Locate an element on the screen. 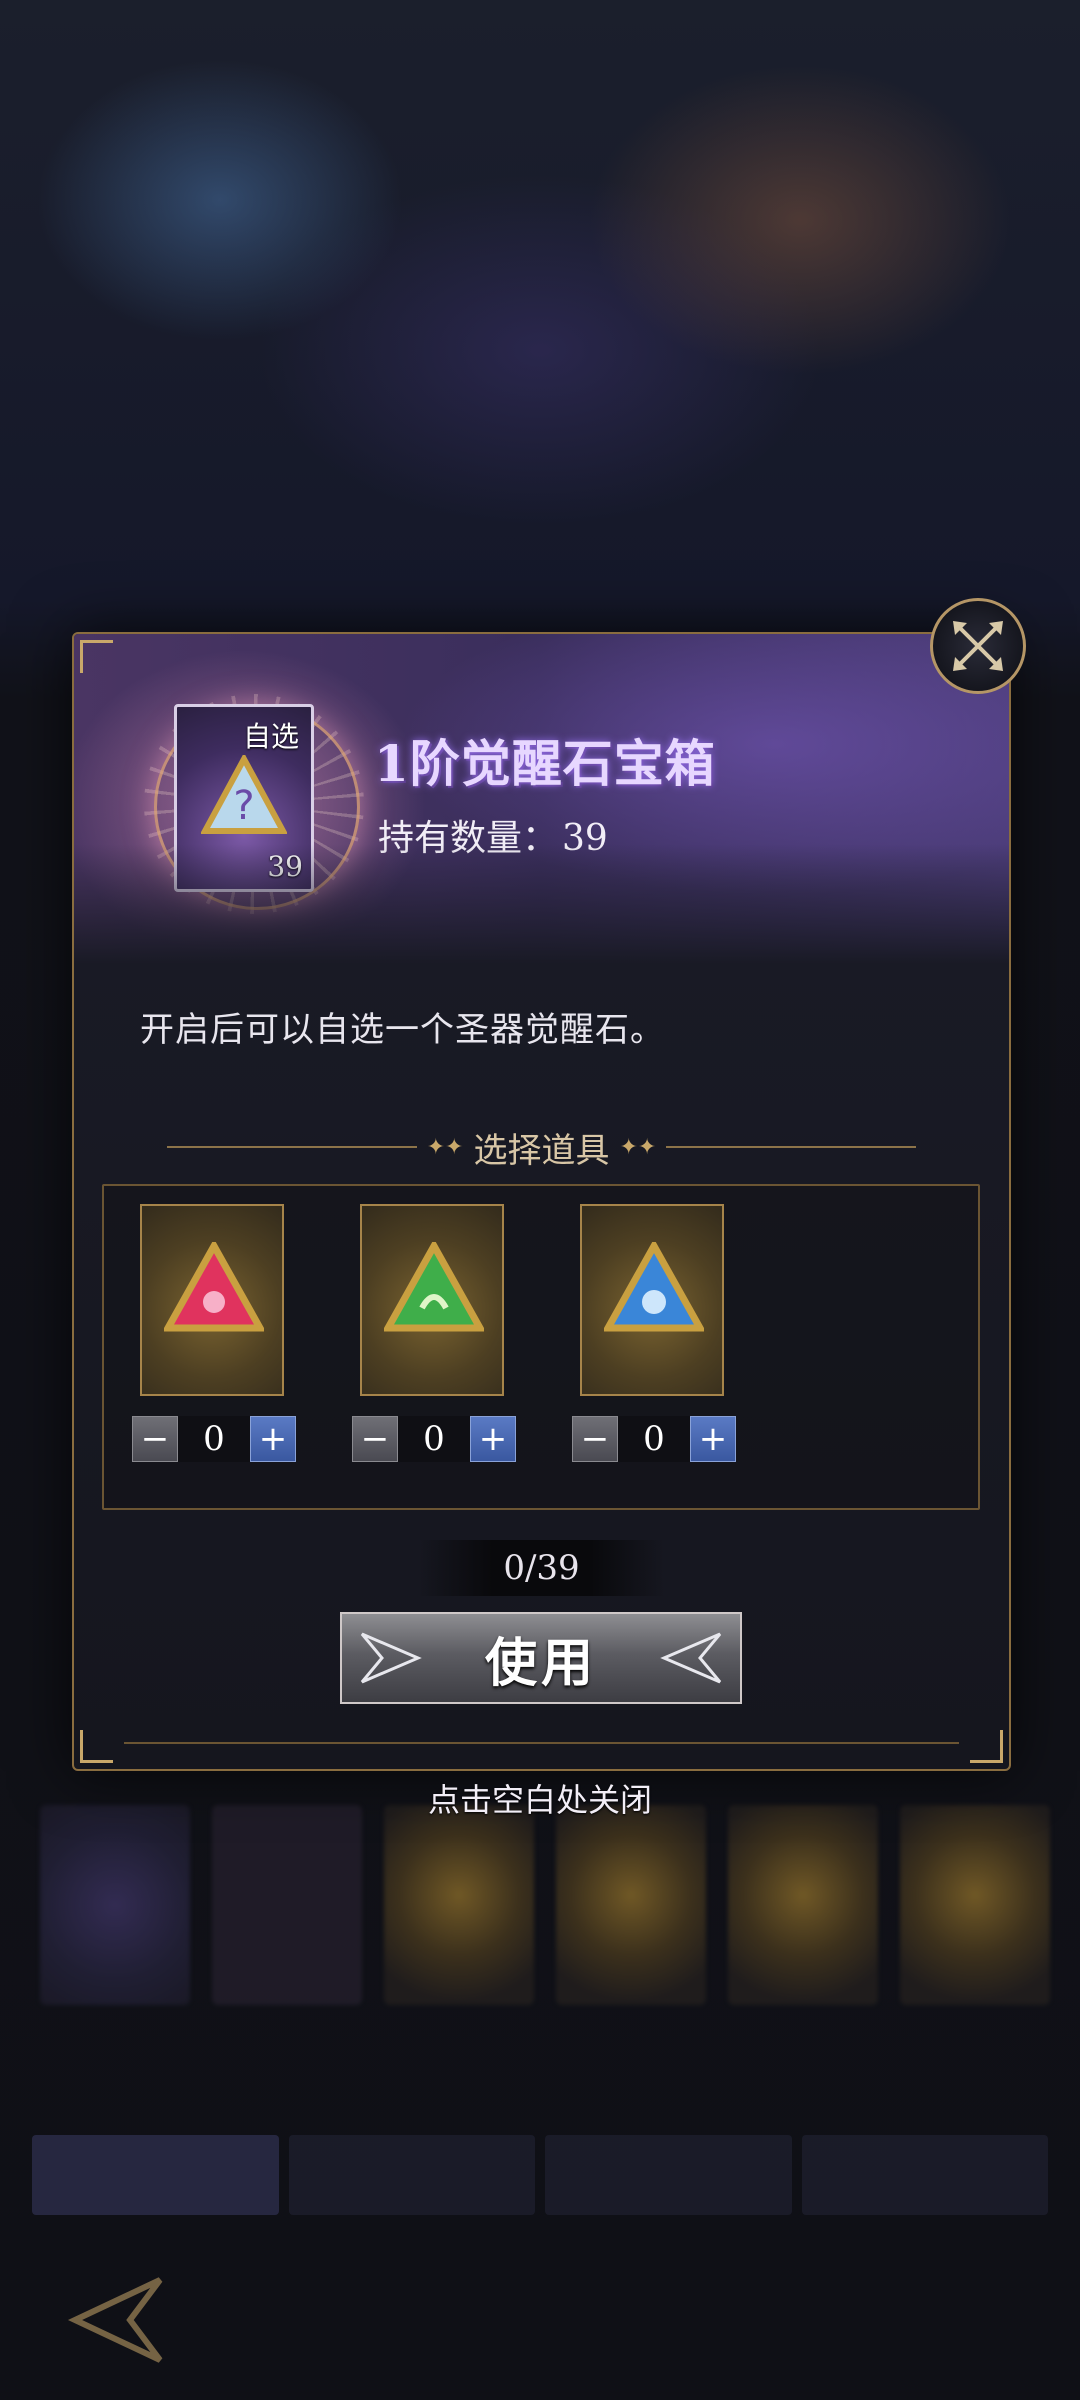  option-slot-red: − 0 + is located at coordinates (214, 1333).